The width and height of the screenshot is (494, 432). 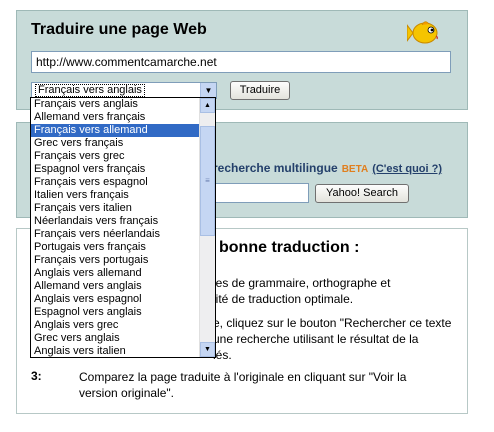 What do you see at coordinates (355, 169) in the screenshot?
I see `beta-badge: BETA` at bounding box center [355, 169].